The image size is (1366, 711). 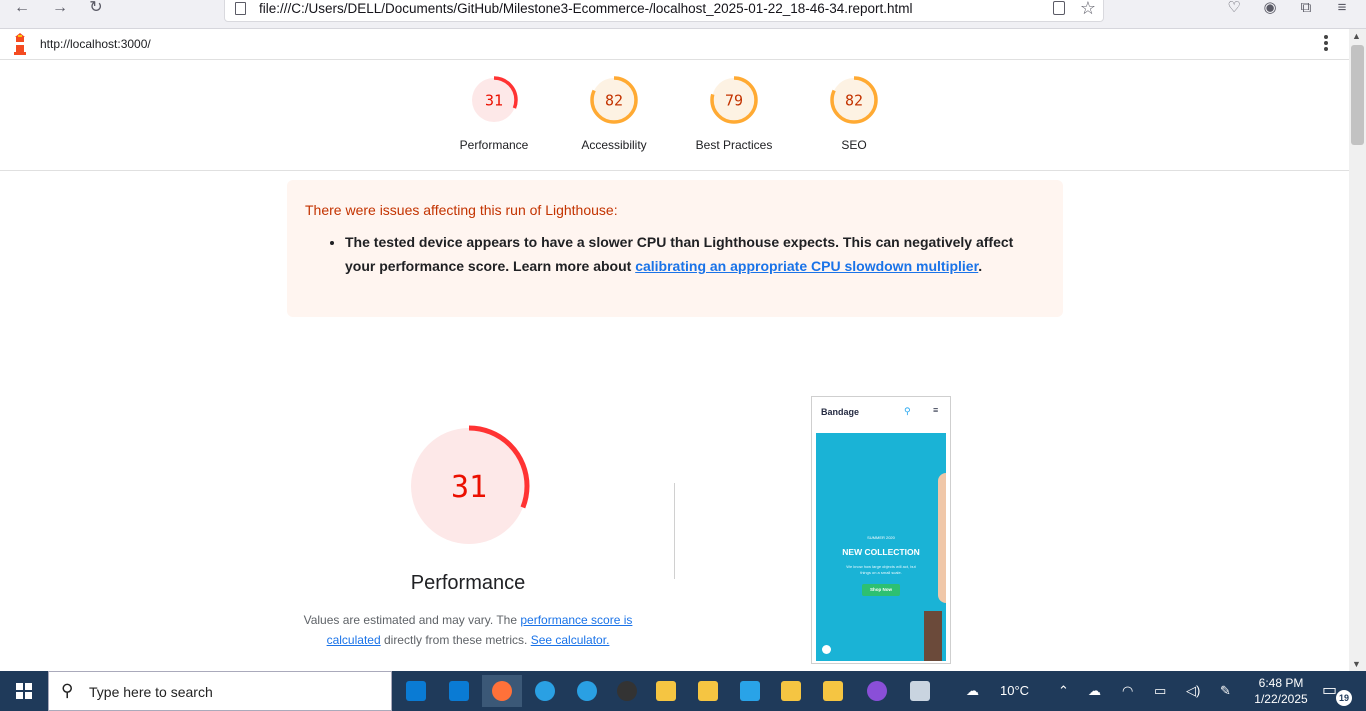 I want to click on gauge-label: SEO, so click(x=854, y=145).